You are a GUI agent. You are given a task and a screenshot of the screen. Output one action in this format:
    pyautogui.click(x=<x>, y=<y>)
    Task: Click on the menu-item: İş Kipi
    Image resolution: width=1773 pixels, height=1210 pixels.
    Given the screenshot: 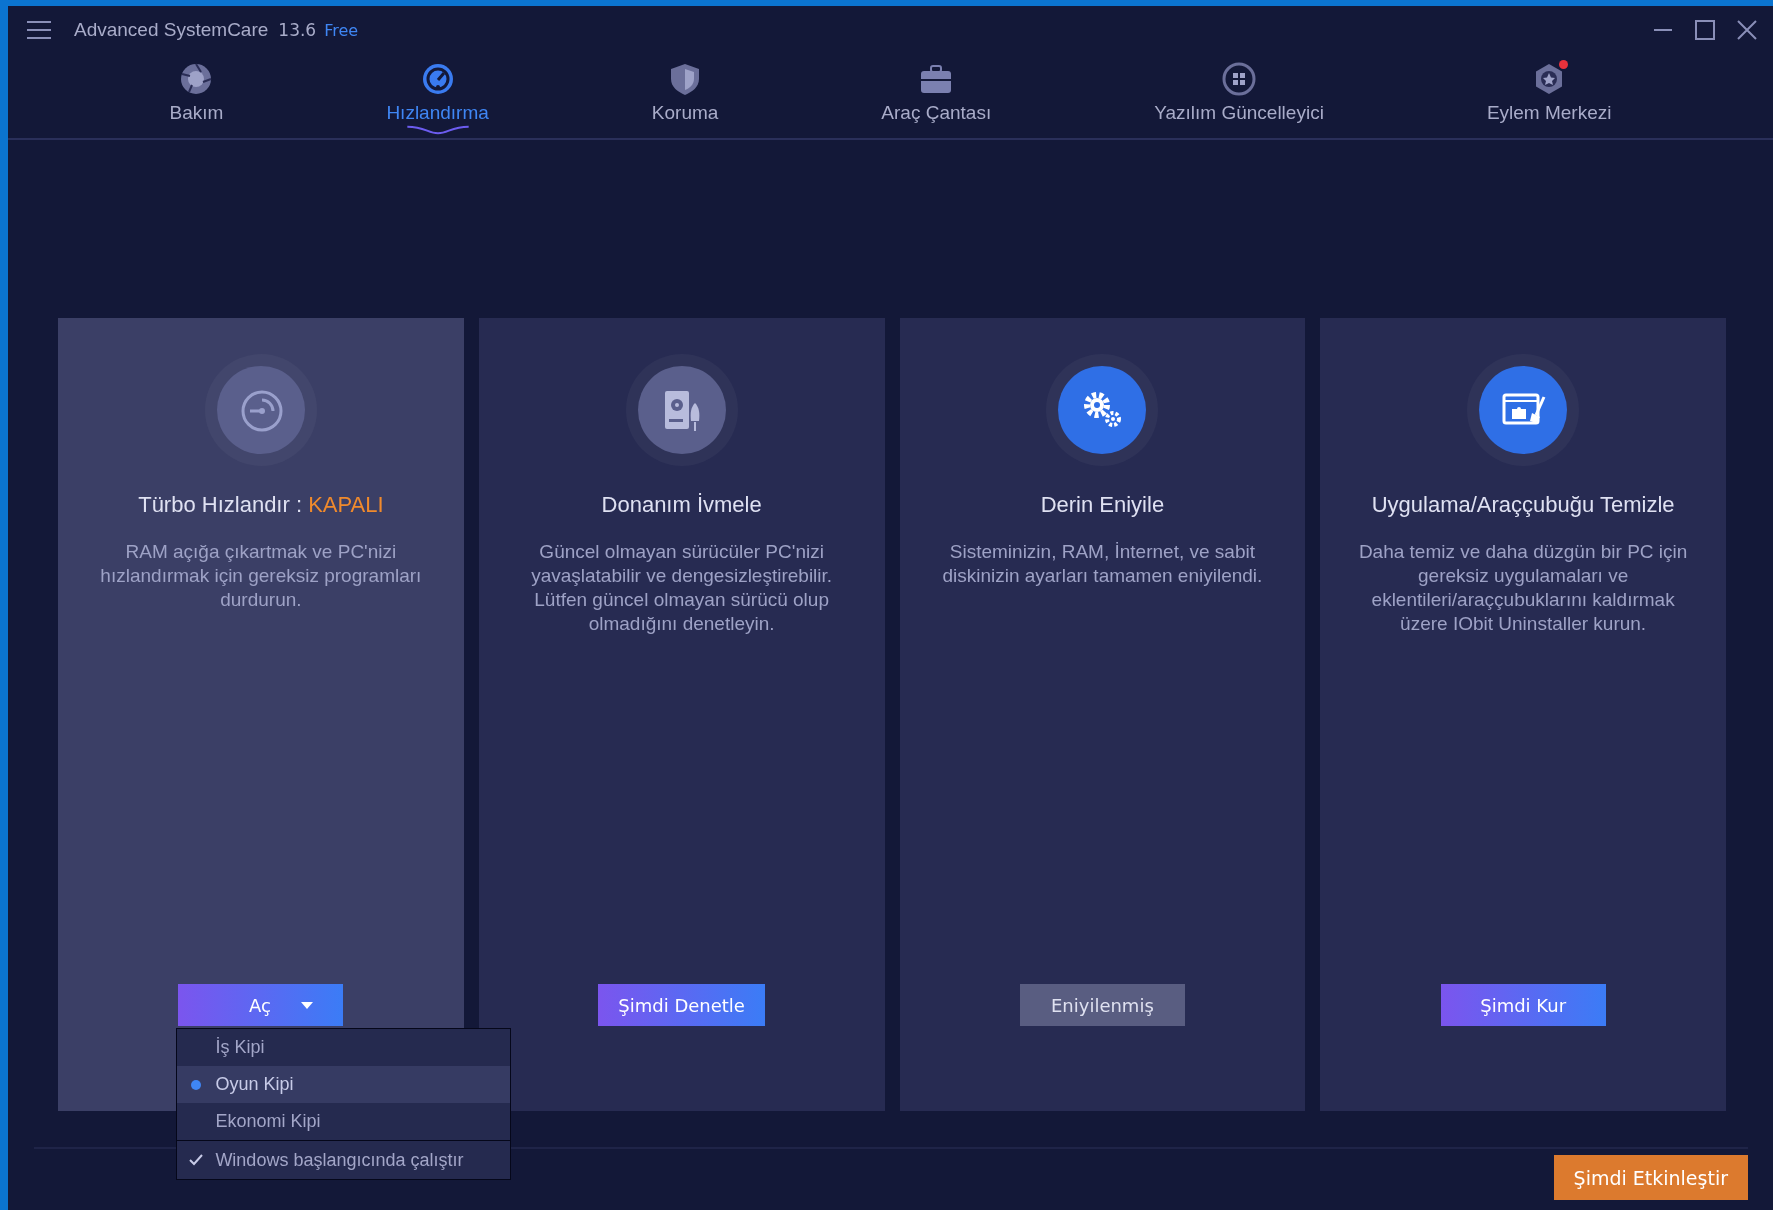 What is the action you would take?
    pyautogui.click(x=344, y=1047)
    